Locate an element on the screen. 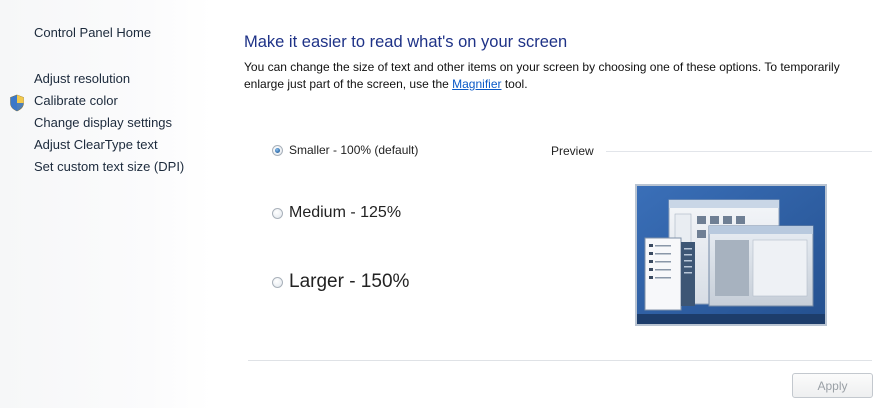 The image size is (876, 408). option-larger: Larger - 150% is located at coordinates (340, 282).